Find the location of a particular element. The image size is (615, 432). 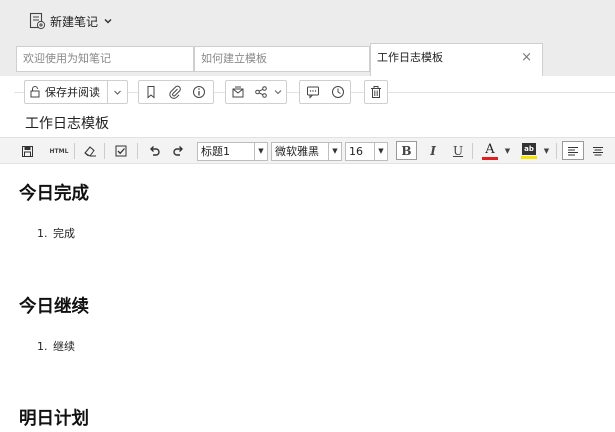

format-toolbar: HTML 标题1 ▼ 微软雅黑 ▼ 16 ▼ B I U A ▼ ab ▼ is located at coordinates (307, 150).